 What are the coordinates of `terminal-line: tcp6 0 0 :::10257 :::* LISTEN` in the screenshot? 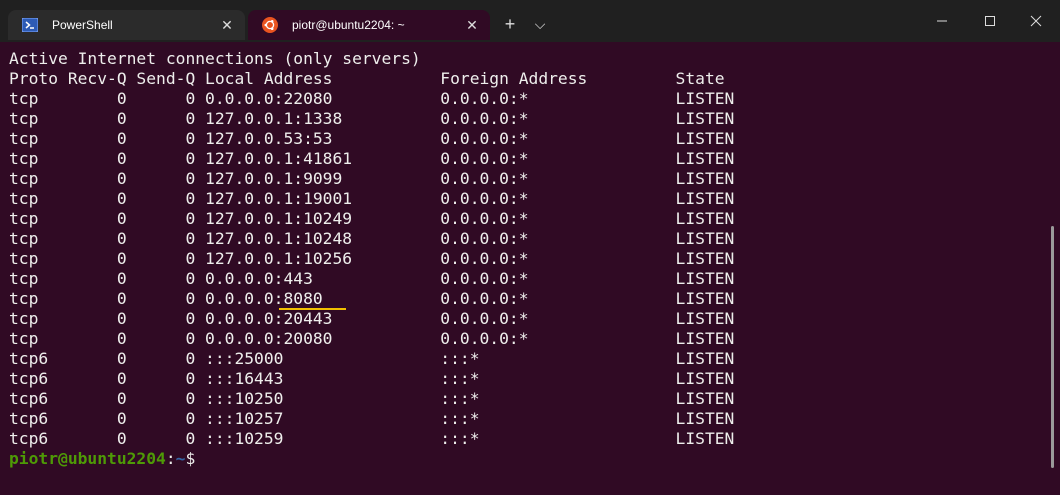 It's located at (372, 418).